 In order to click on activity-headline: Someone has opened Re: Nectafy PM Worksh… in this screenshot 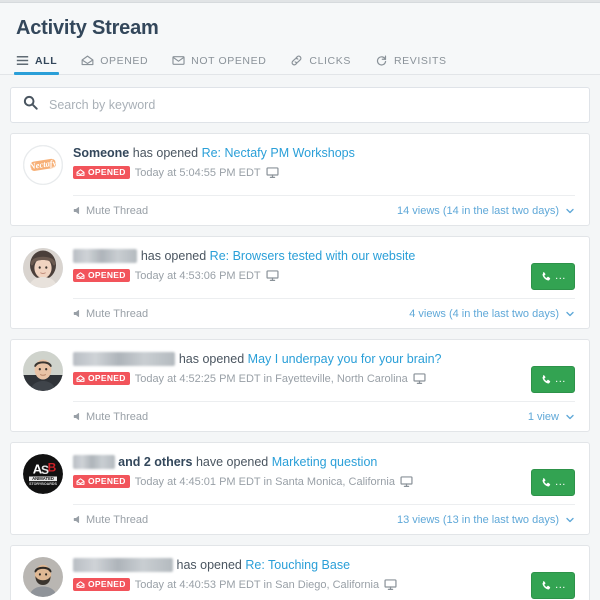, I will do `click(324, 153)`.